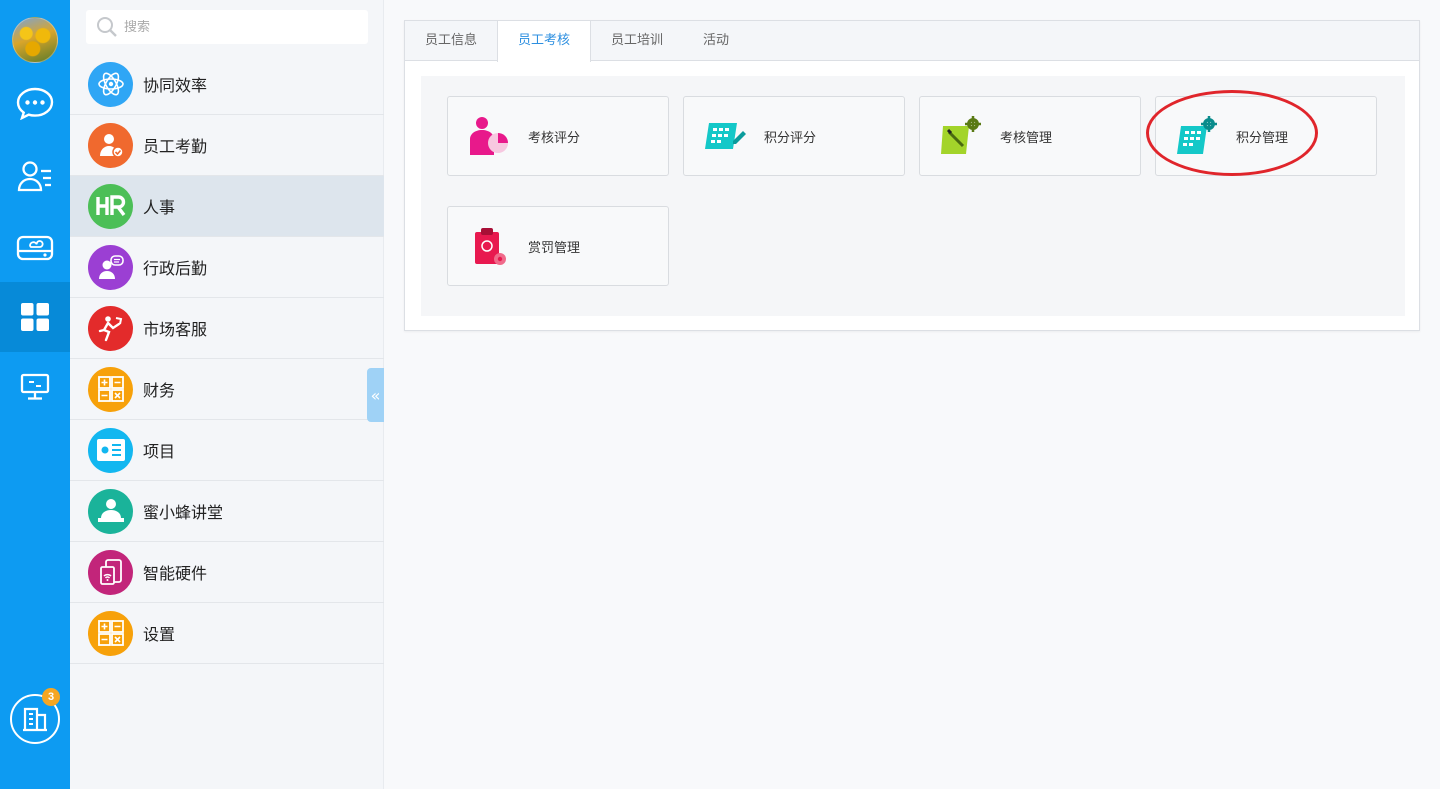 The image size is (1440, 789). Describe the element at coordinates (227, 450) in the screenshot. I see `sidebar-item-project: 项目` at that location.